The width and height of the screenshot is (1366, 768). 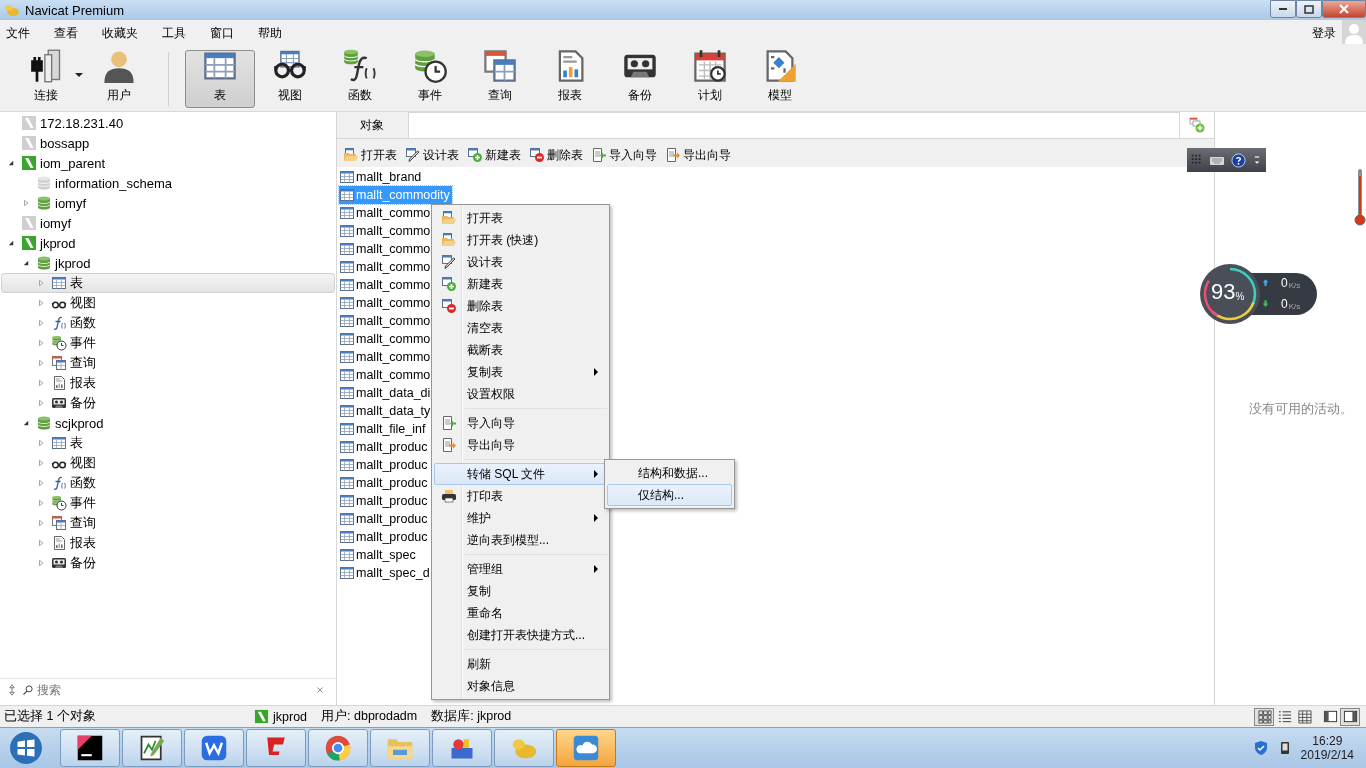 What do you see at coordinates (120, 33) in the screenshot?
I see `menu-item: 收藏夹` at bounding box center [120, 33].